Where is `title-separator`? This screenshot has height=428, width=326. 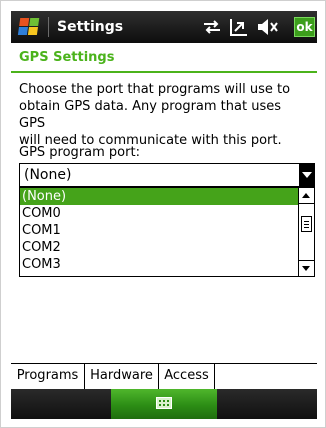
title-separator is located at coordinates (48, 27).